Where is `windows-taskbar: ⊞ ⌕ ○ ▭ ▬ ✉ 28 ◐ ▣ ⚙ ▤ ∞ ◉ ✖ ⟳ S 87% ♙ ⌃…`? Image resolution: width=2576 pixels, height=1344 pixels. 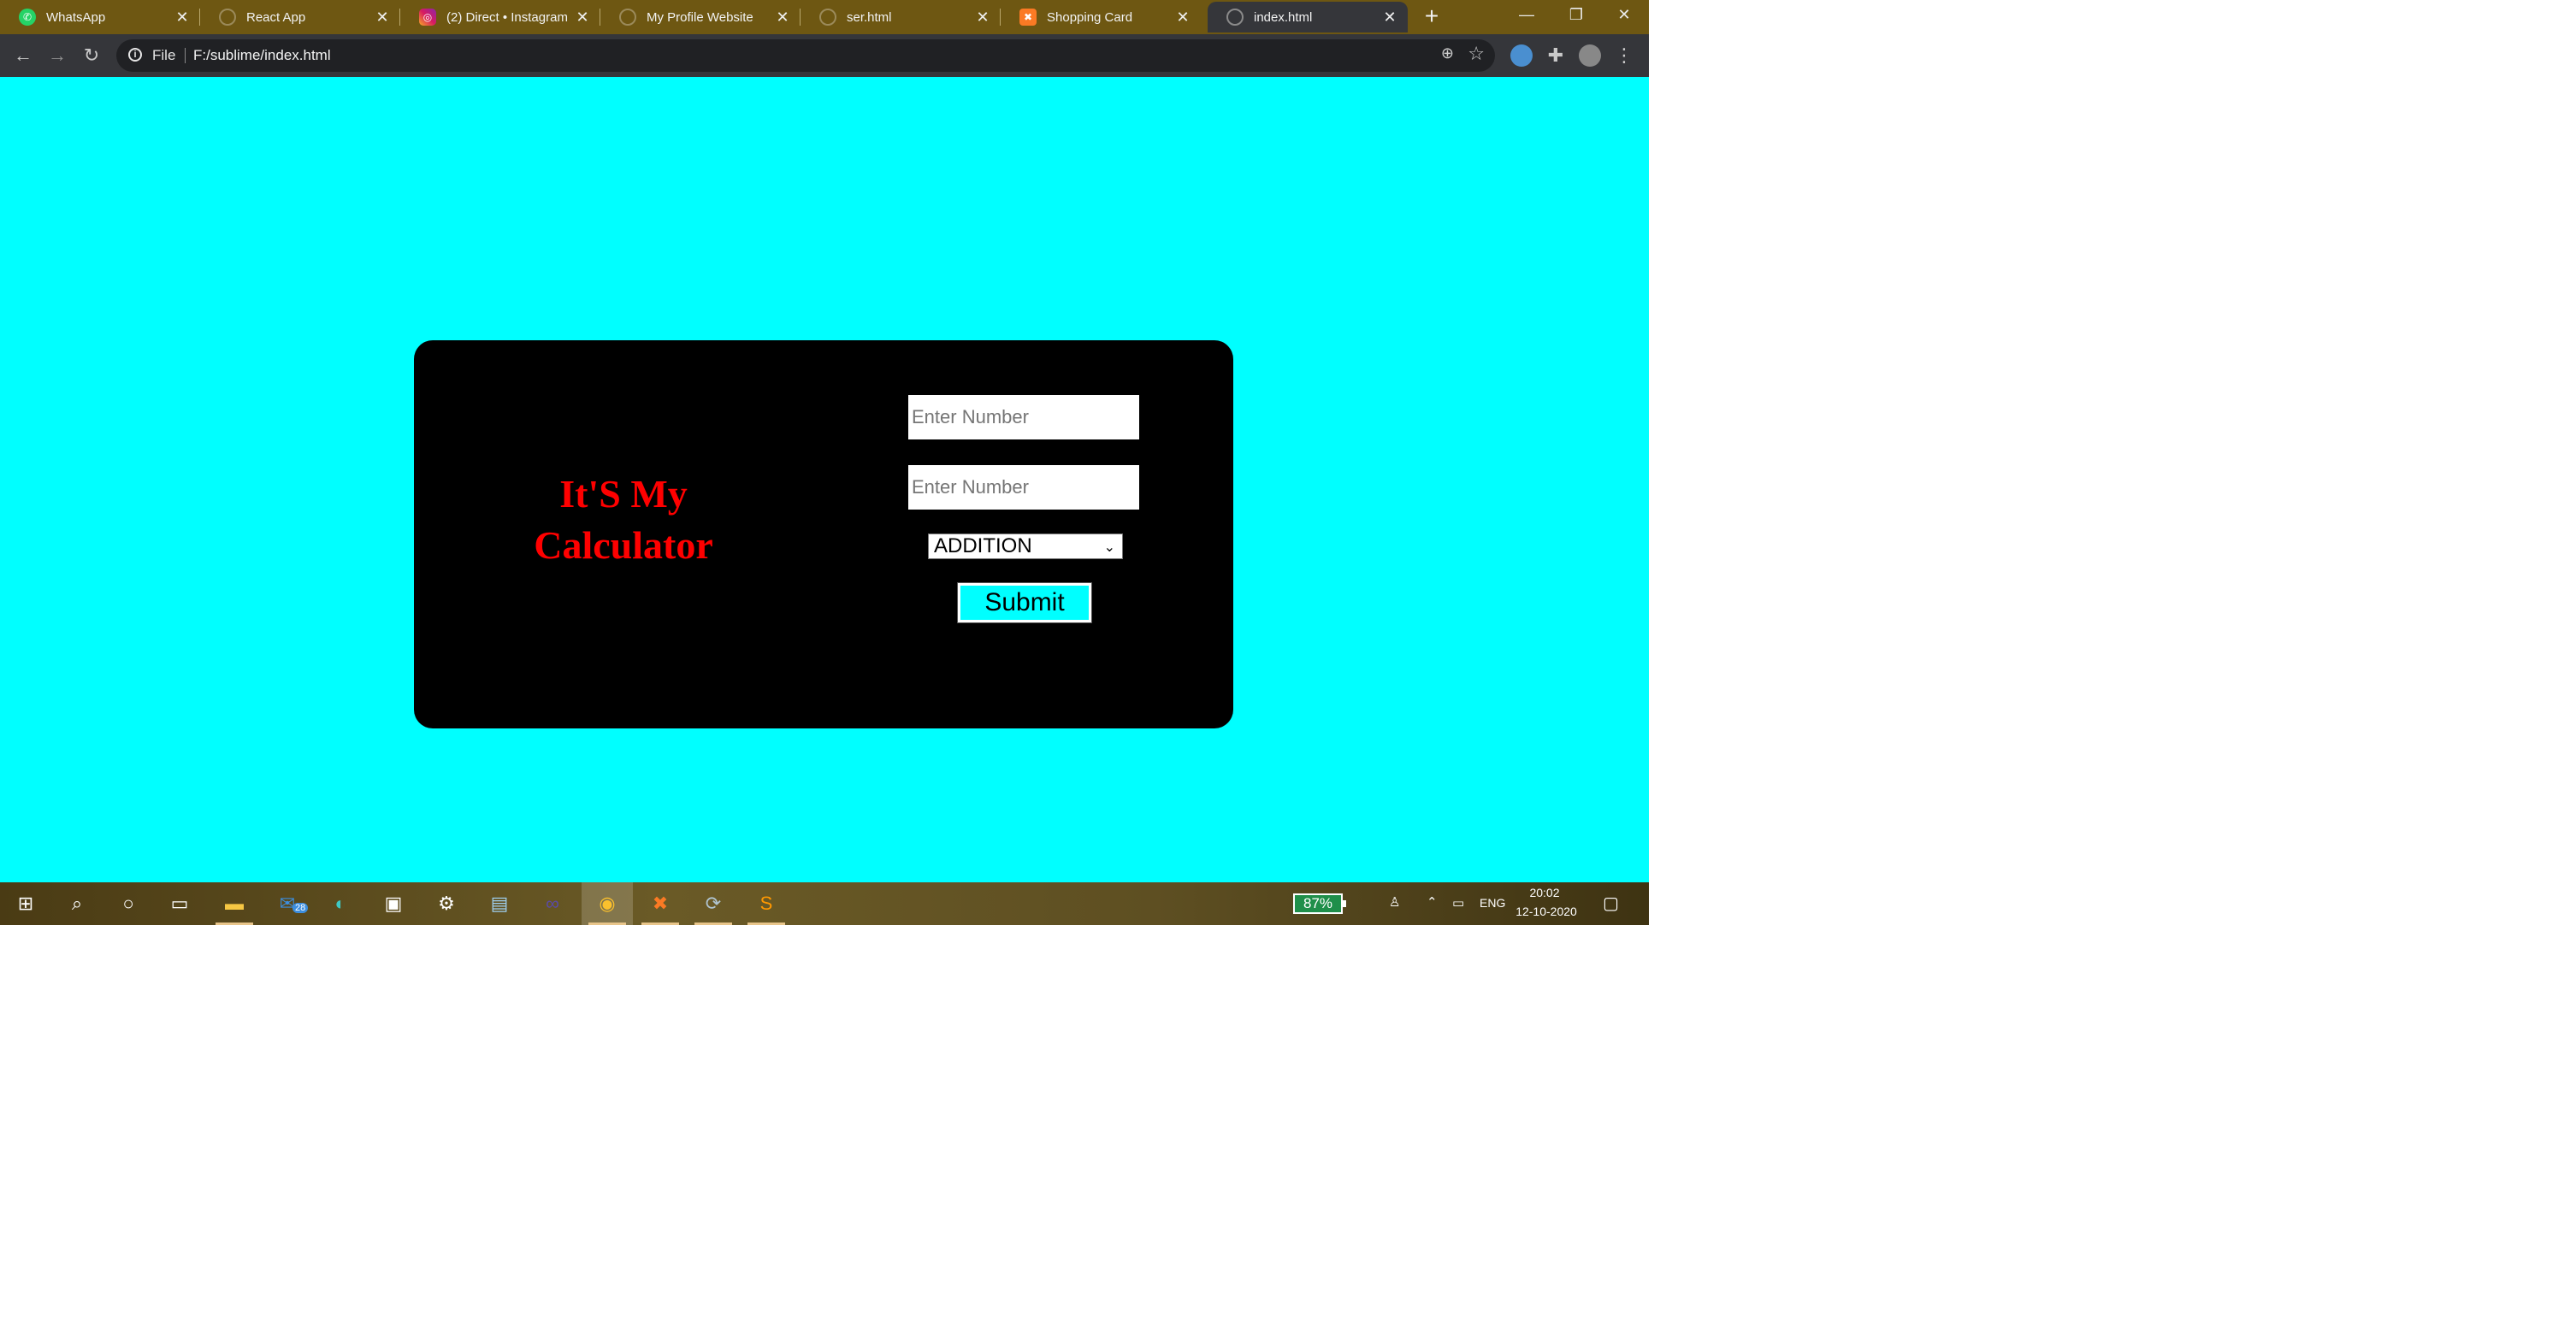
windows-taskbar: ⊞ ⌕ ○ ▭ ▬ ✉ 28 ◐ ▣ ⚙ ▤ ∞ ◉ ✖ ⟳ S 87% ♙ ⌃… is located at coordinates (824, 904).